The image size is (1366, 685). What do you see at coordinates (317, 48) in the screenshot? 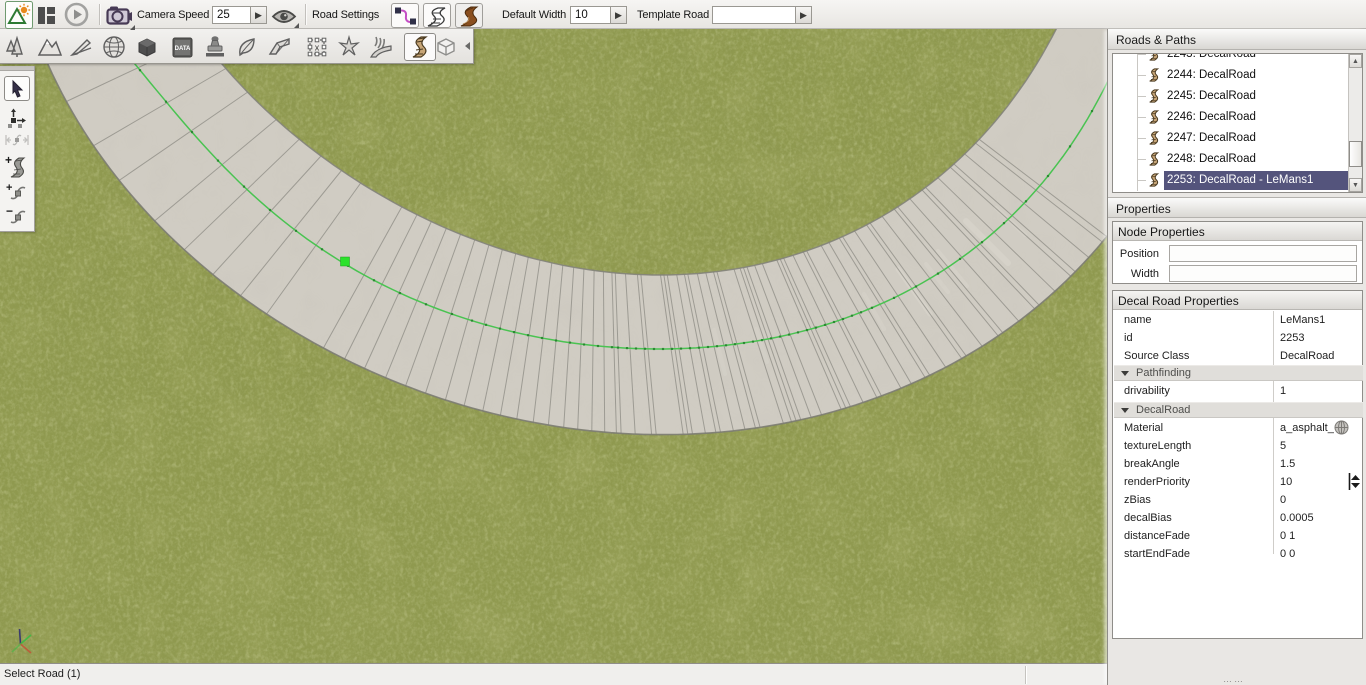
I see `svg-text: x` at bounding box center [317, 48].